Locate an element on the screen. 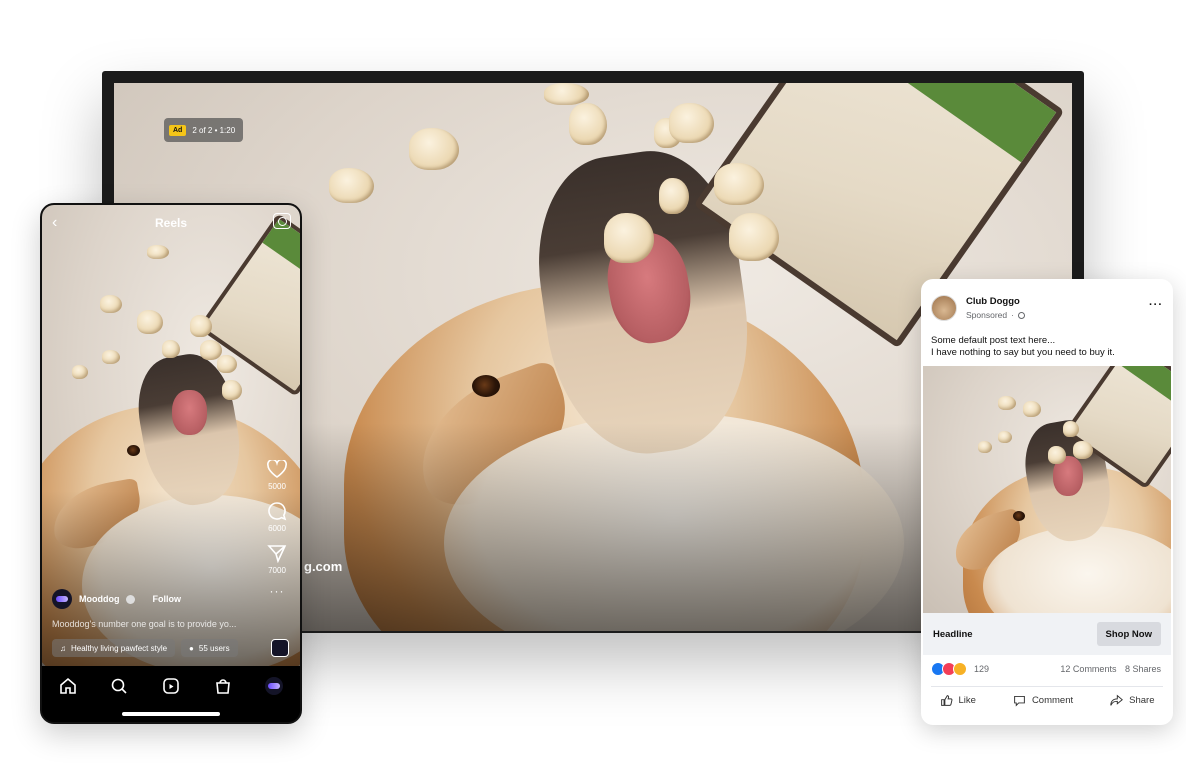  shop-now-button: Shop Now is located at coordinates (1128, 634).